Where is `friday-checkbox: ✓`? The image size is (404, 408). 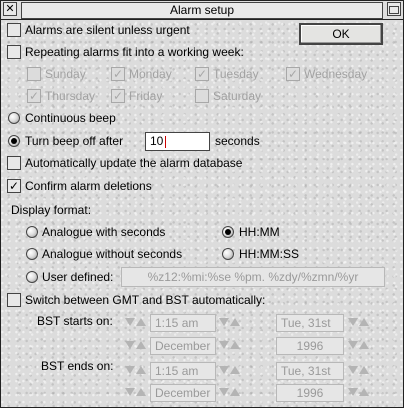
friday-checkbox: ✓ is located at coordinates (118, 96).